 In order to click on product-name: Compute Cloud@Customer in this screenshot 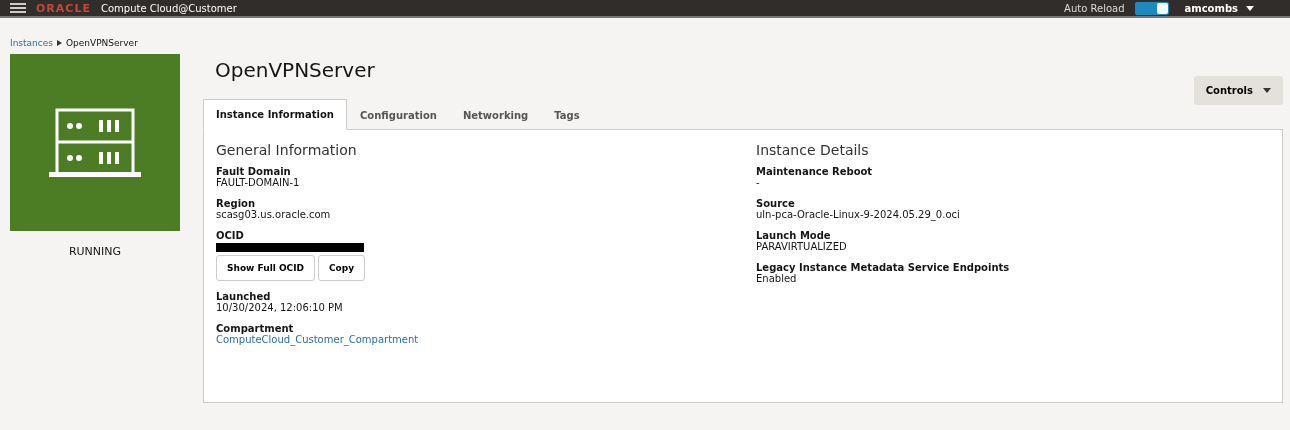, I will do `click(168, 8)`.